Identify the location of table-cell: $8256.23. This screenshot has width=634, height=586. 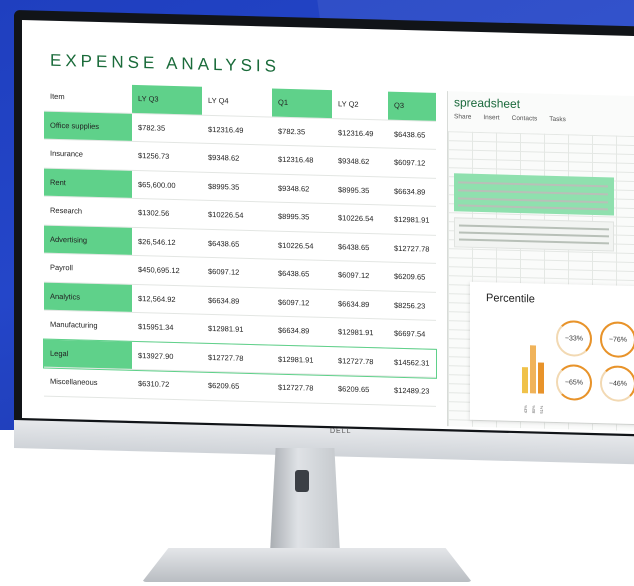
(412, 305).